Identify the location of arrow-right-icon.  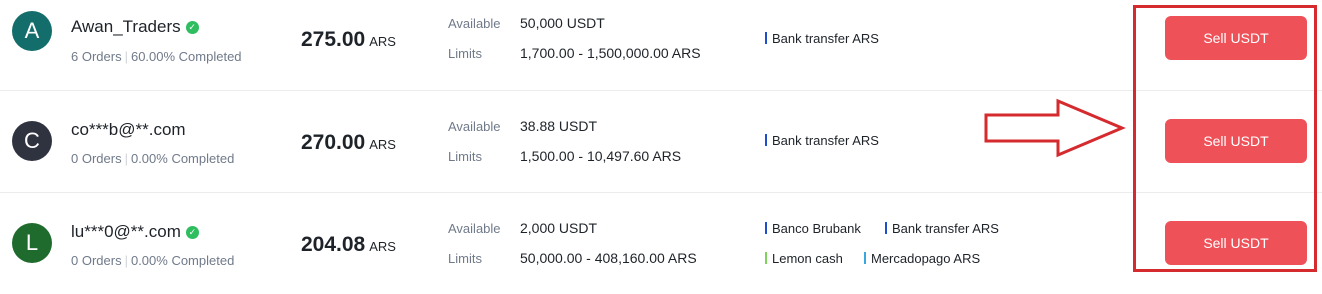
(1055, 128).